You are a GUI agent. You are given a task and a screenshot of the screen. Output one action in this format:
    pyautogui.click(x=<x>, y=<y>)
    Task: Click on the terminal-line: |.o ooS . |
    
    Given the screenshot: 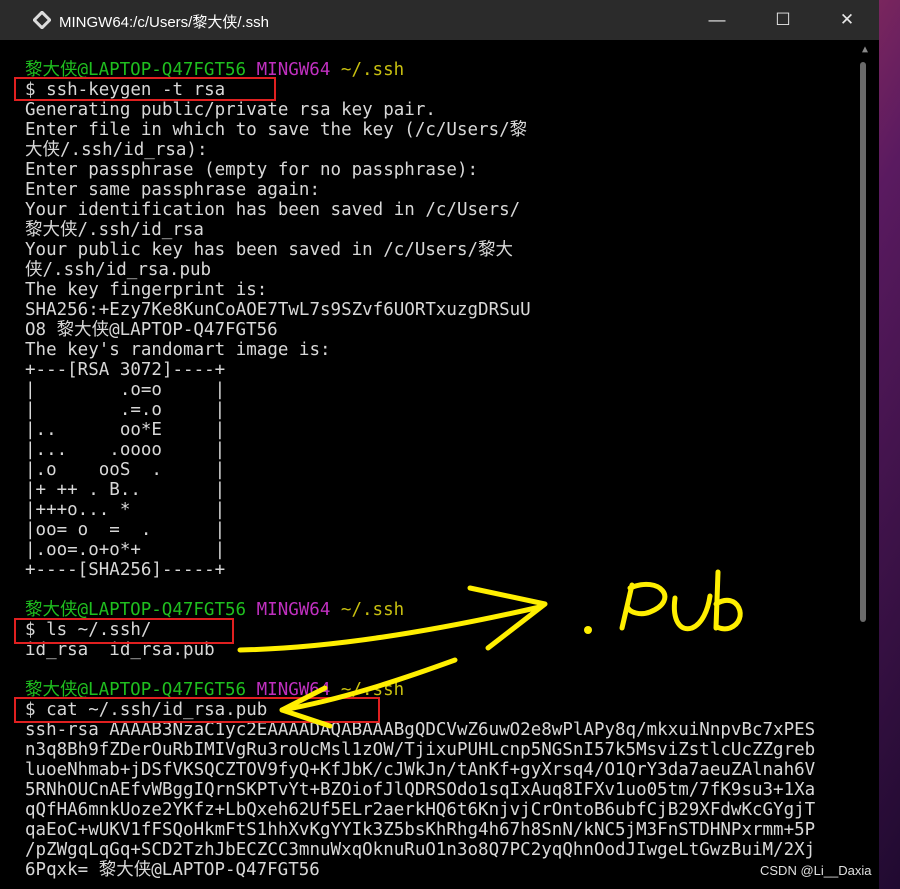 What is the action you would take?
    pyautogui.click(x=440, y=470)
    